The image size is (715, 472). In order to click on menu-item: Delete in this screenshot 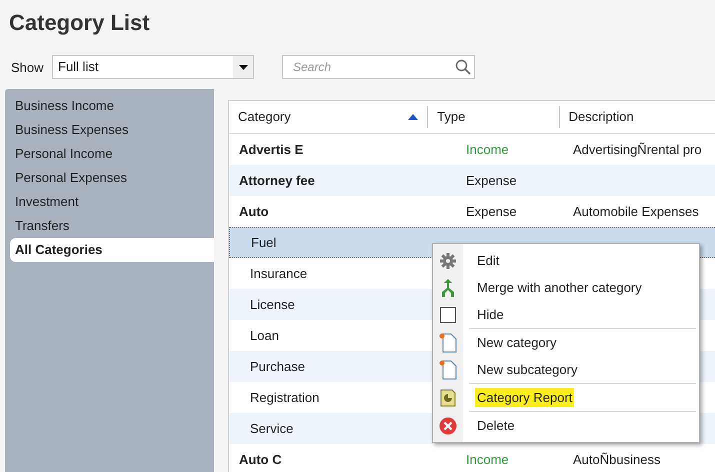, I will do `click(496, 426)`.